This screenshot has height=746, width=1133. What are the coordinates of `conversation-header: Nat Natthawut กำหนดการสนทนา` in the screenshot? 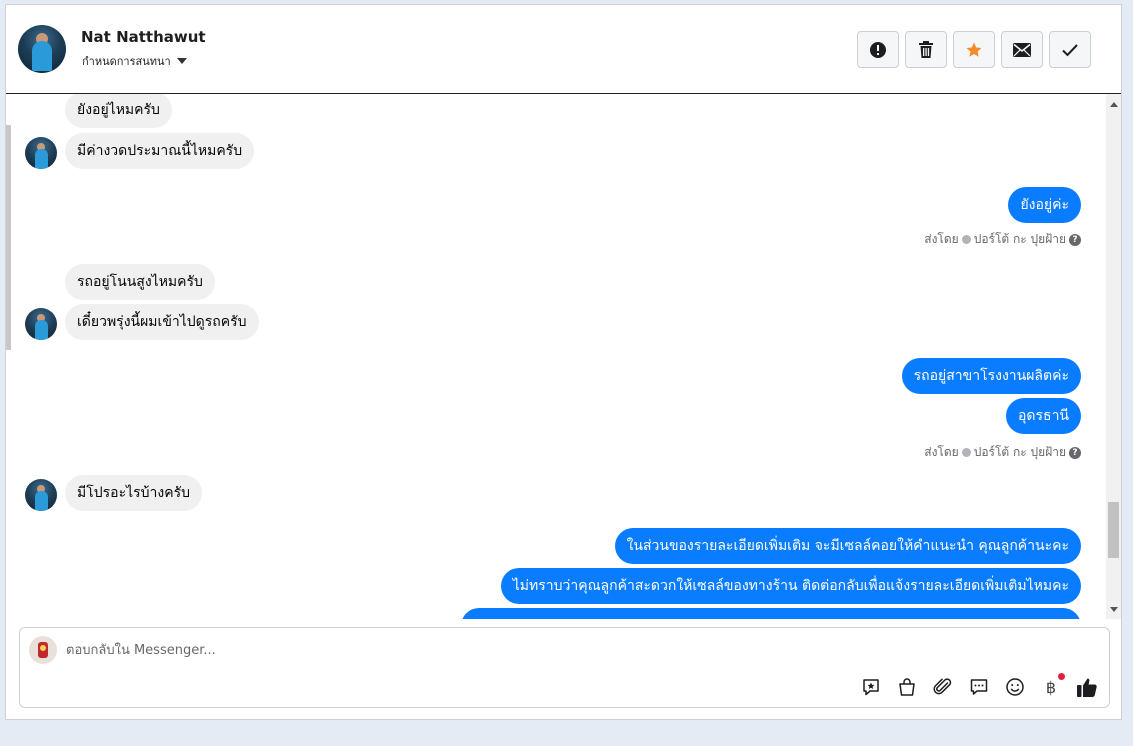 It's located at (563, 49).